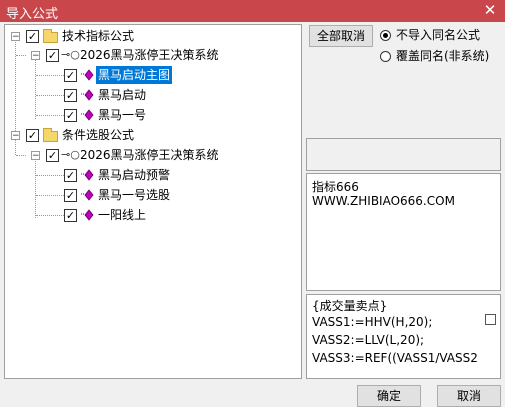 Image resolution: width=505 pixels, height=407 pixels. What do you see at coordinates (122, 115) in the screenshot?
I see `tree-item-label: 黑马一号` at bounding box center [122, 115].